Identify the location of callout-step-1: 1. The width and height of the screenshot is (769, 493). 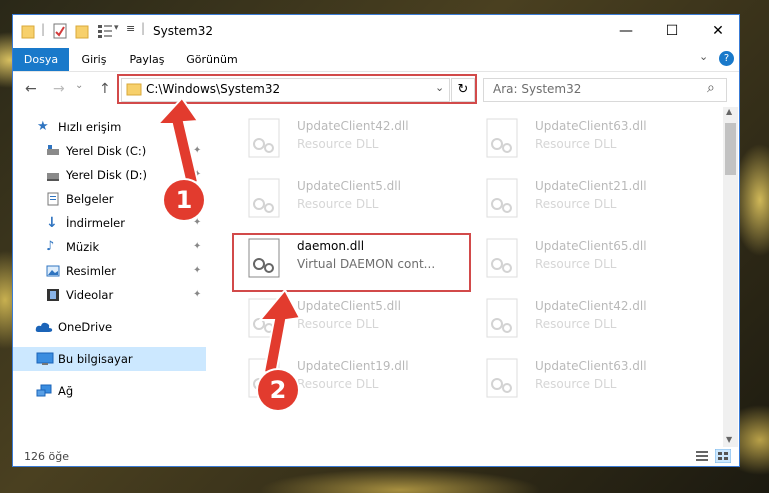
(184, 200).